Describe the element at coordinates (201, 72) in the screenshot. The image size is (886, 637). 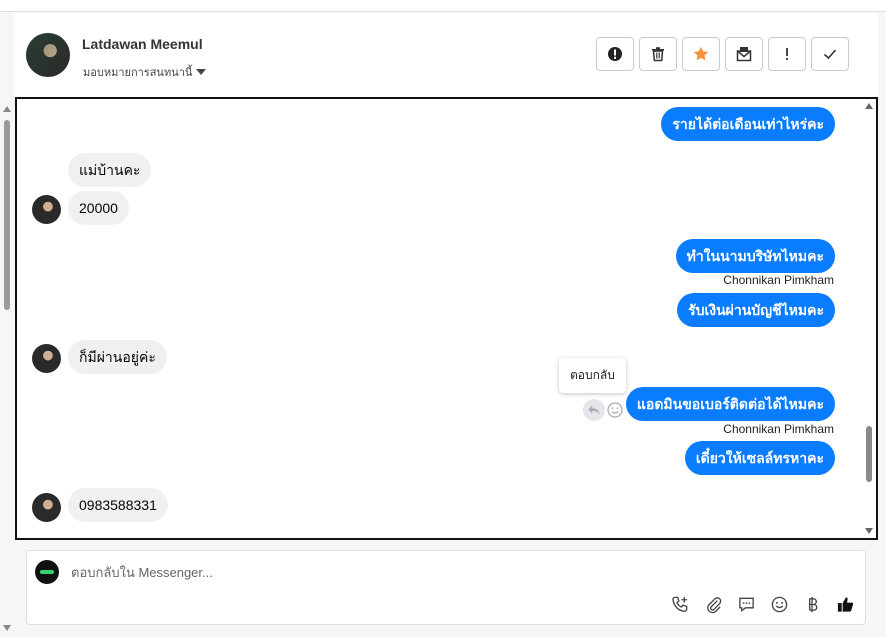
I see `caret-down-icon` at that location.